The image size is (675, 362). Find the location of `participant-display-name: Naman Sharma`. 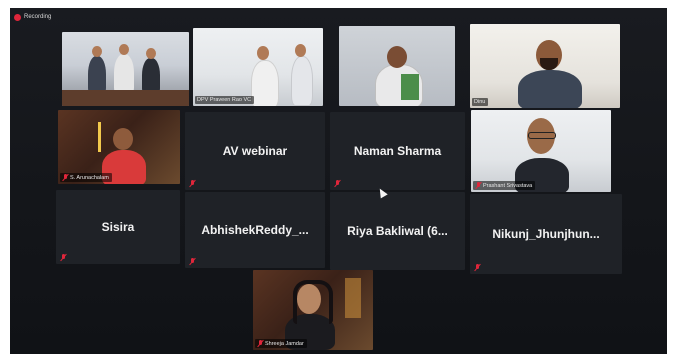

participant-display-name: Naman Sharma is located at coordinates (397, 151).